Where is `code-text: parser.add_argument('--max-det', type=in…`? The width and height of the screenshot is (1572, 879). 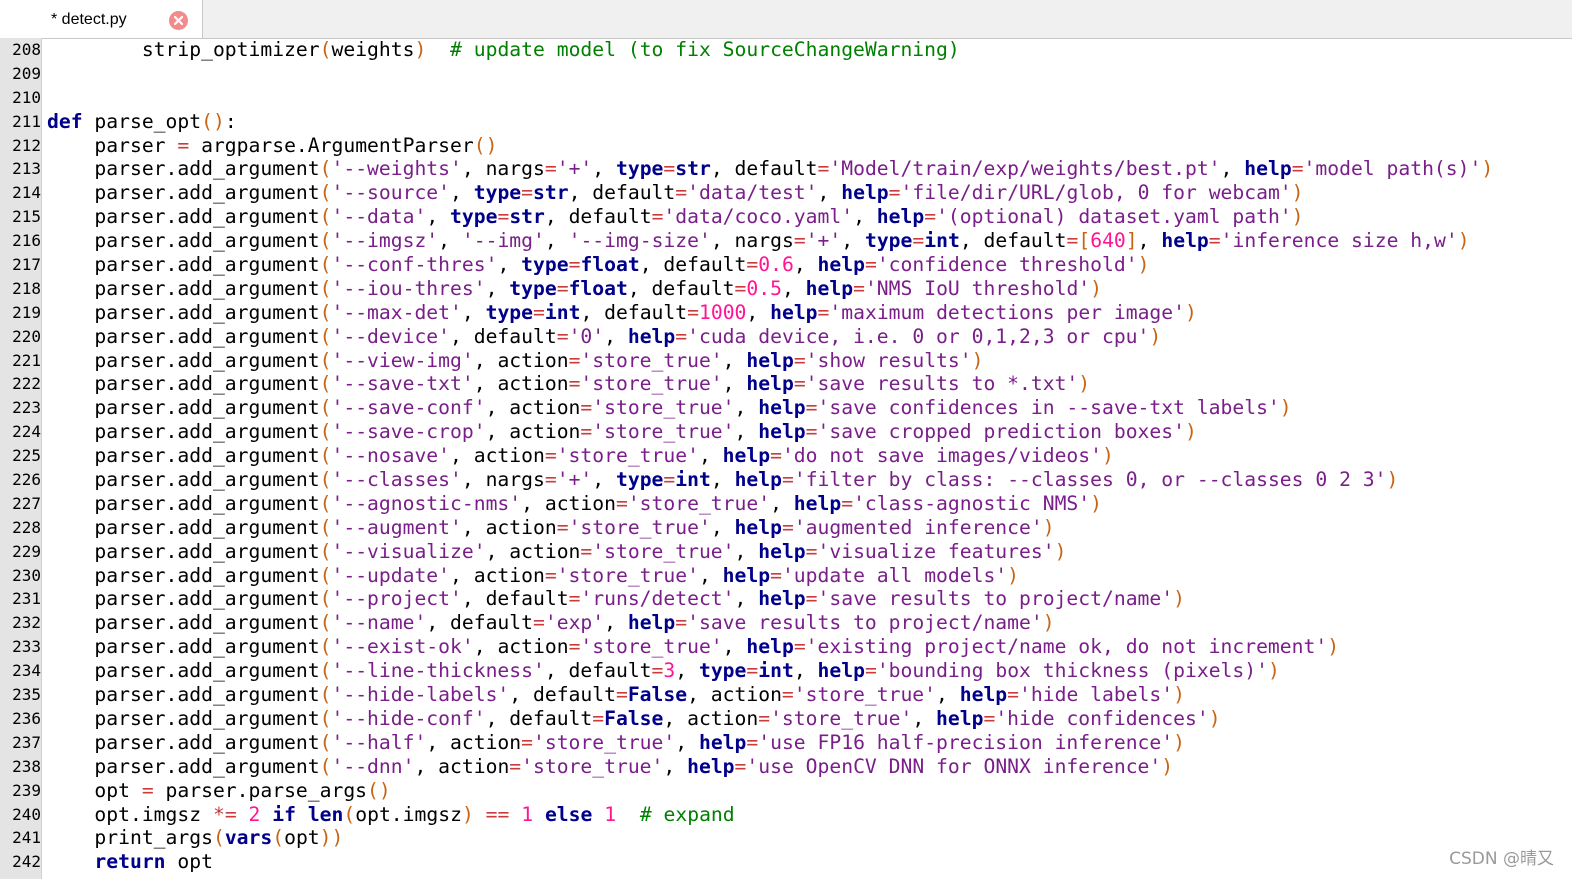
code-text: parser.add_argument('--max-det', type=in… is located at coordinates (621, 313).